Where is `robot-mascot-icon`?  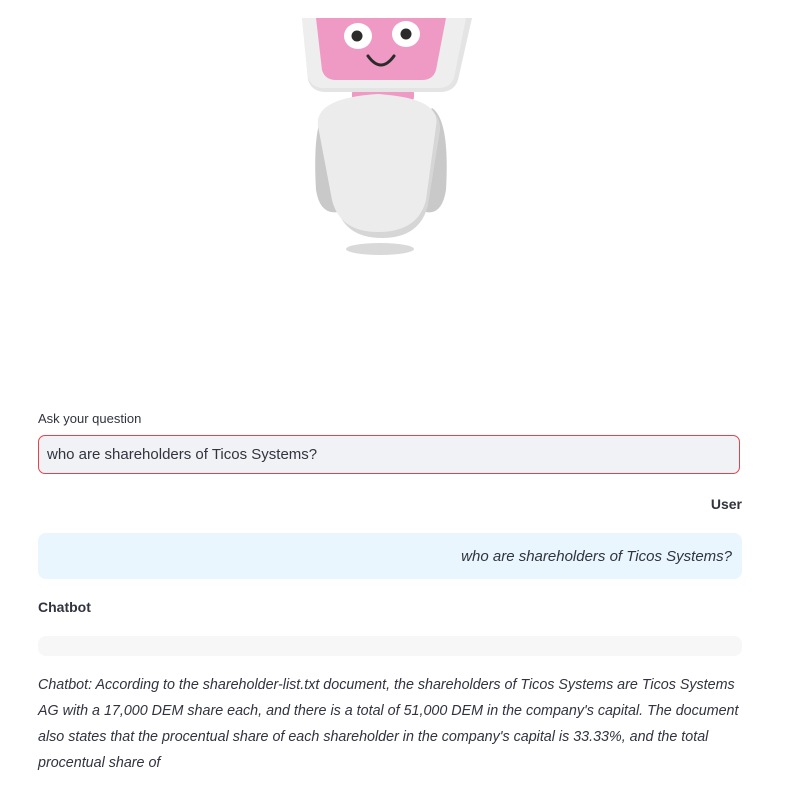 robot-mascot-icon is located at coordinates (387, 136).